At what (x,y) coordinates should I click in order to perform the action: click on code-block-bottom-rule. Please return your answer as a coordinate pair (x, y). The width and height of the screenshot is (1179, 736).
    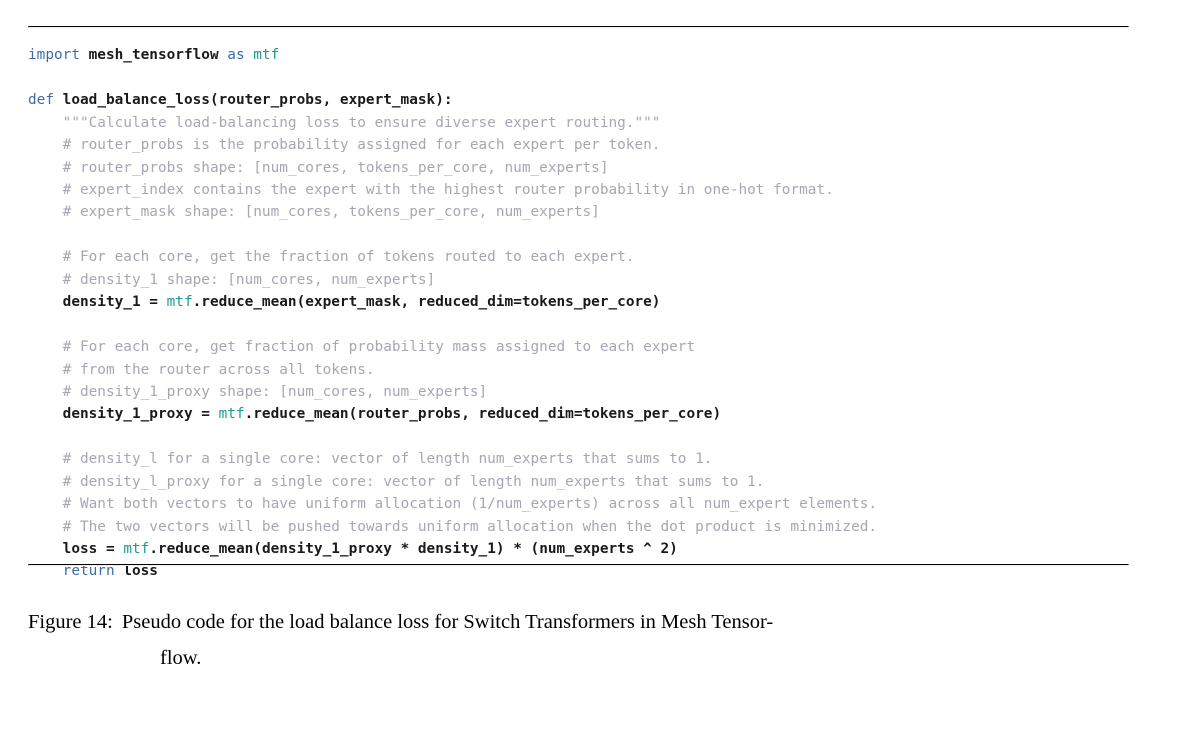
    Looking at the image, I should click on (578, 565).